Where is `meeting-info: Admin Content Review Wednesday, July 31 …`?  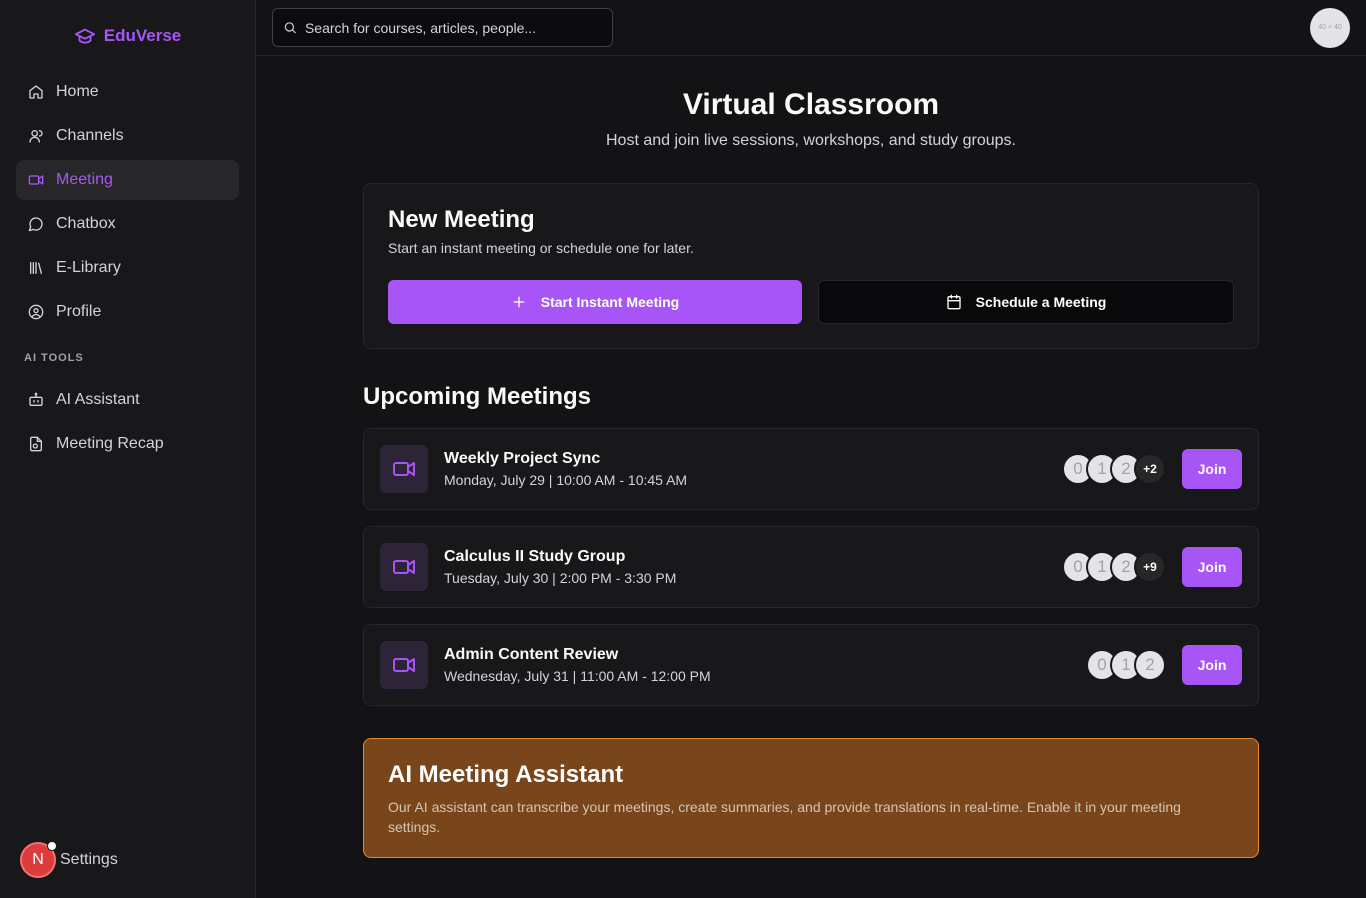
meeting-info: Admin Content Review Wednesday, July 31 … is located at coordinates (765, 665).